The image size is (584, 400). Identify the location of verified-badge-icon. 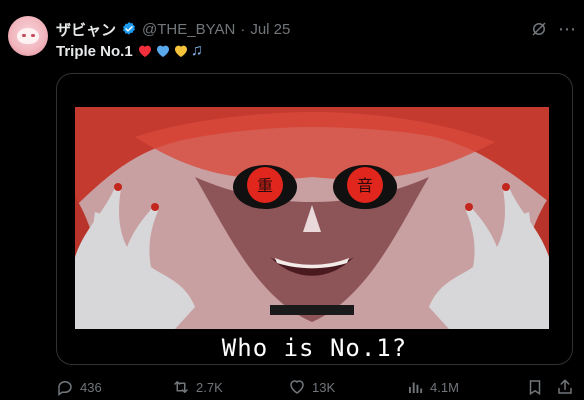
(129, 28).